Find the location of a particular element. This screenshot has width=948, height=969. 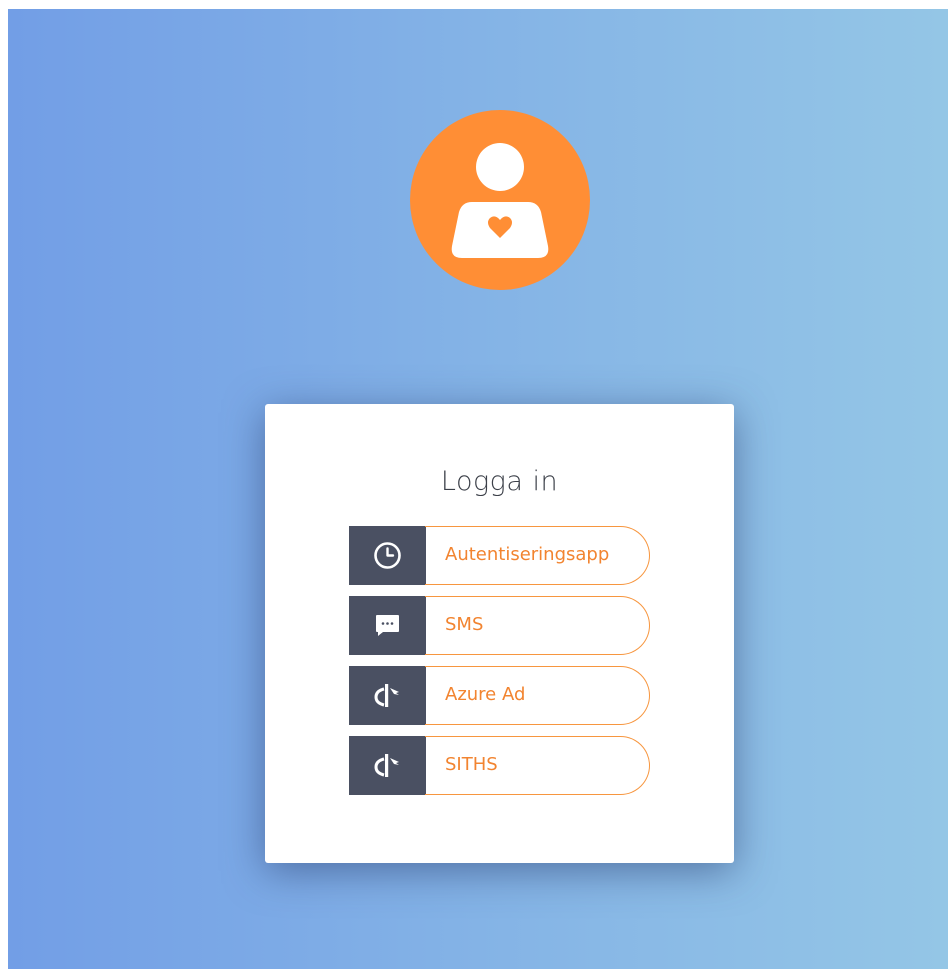

clock-icon is located at coordinates (387, 555).